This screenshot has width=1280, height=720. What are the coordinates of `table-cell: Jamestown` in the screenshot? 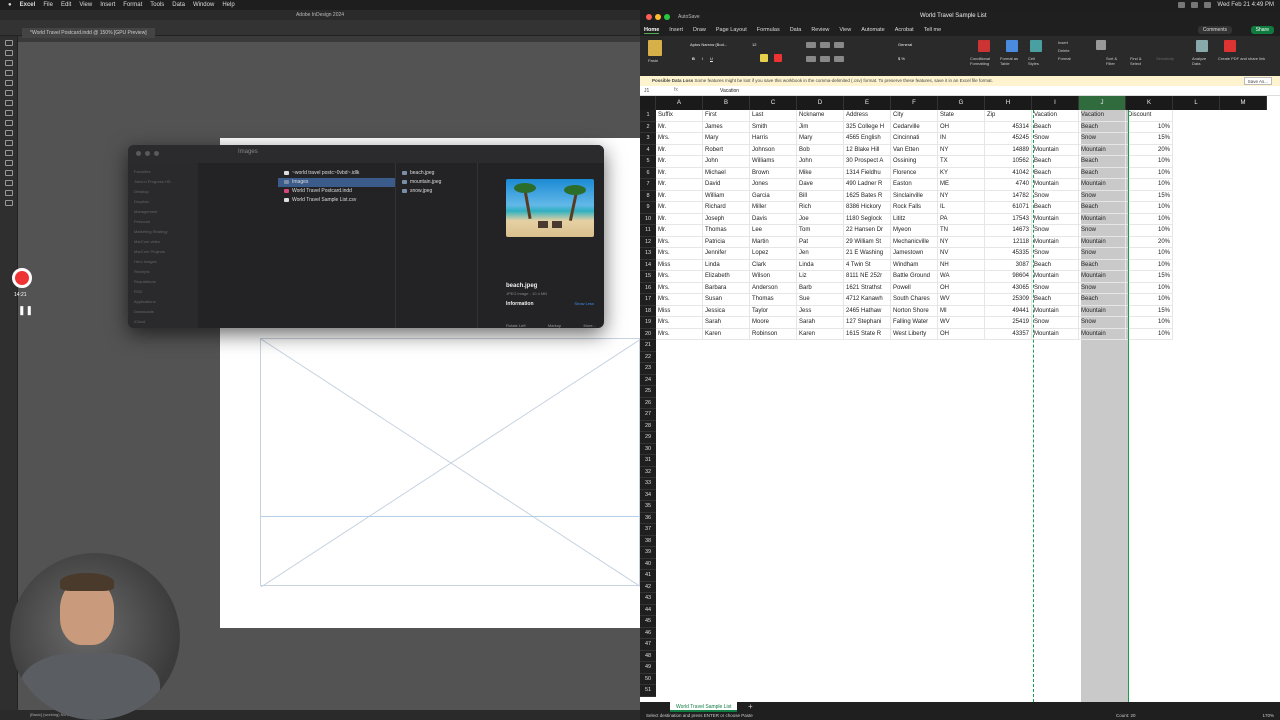 It's located at (914, 254).